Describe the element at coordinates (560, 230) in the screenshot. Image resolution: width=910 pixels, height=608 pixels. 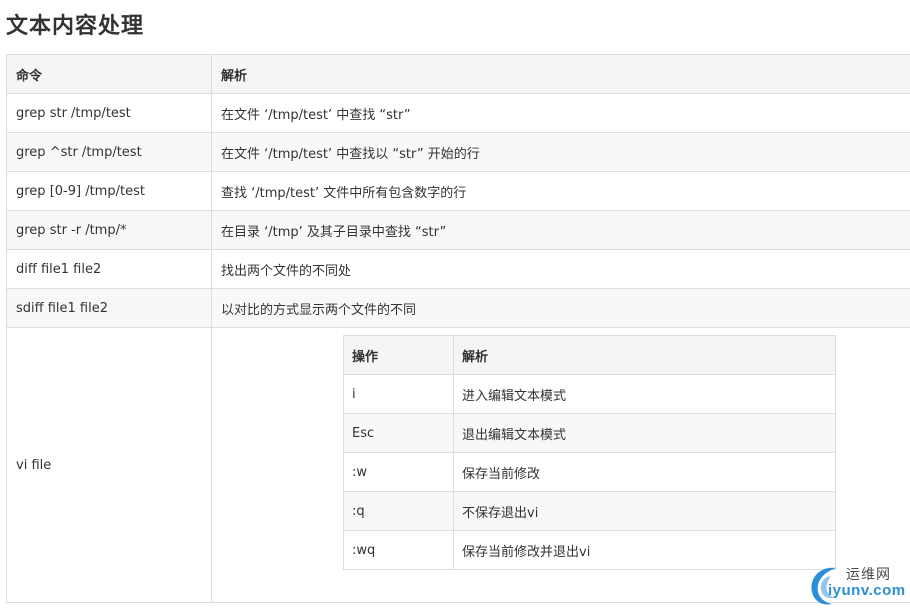
I see `description-cell: 在目录 ‘/tmp’ 及其子目录中查找 “str”` at that location.